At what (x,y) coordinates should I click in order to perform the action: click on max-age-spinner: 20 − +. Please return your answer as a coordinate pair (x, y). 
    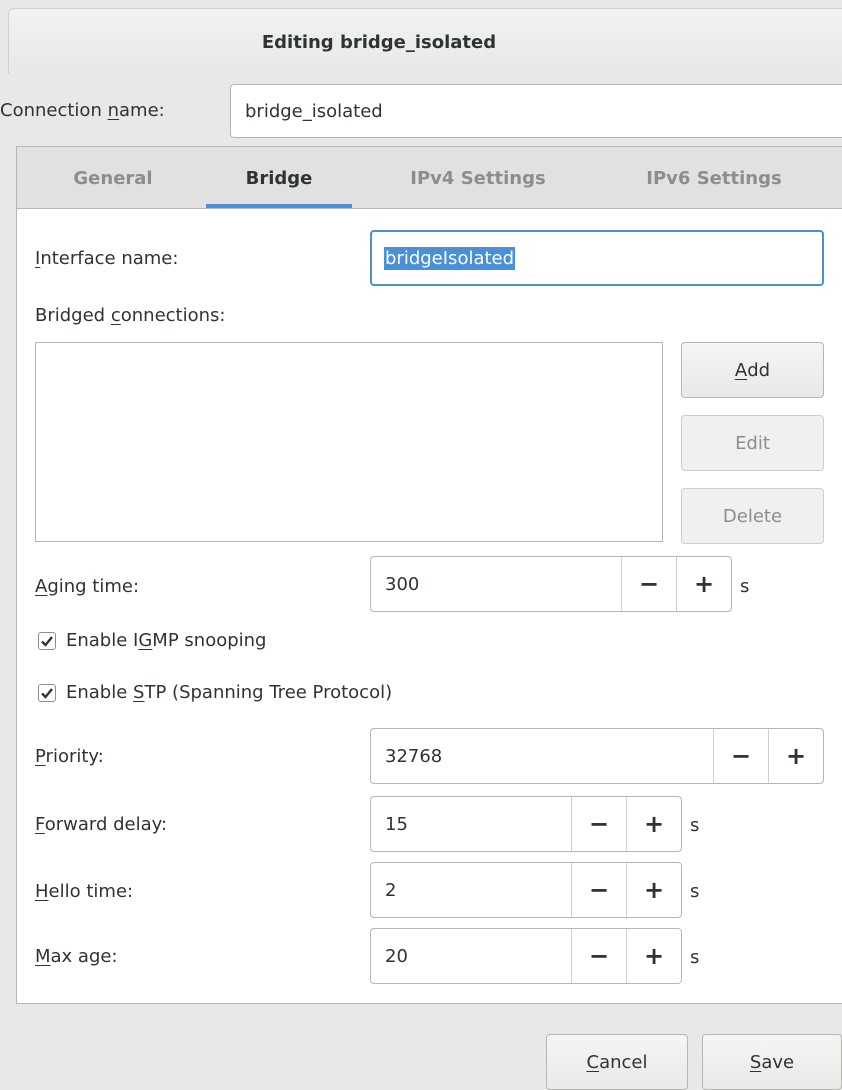
    Looking at the image, I should click on (526, 956).